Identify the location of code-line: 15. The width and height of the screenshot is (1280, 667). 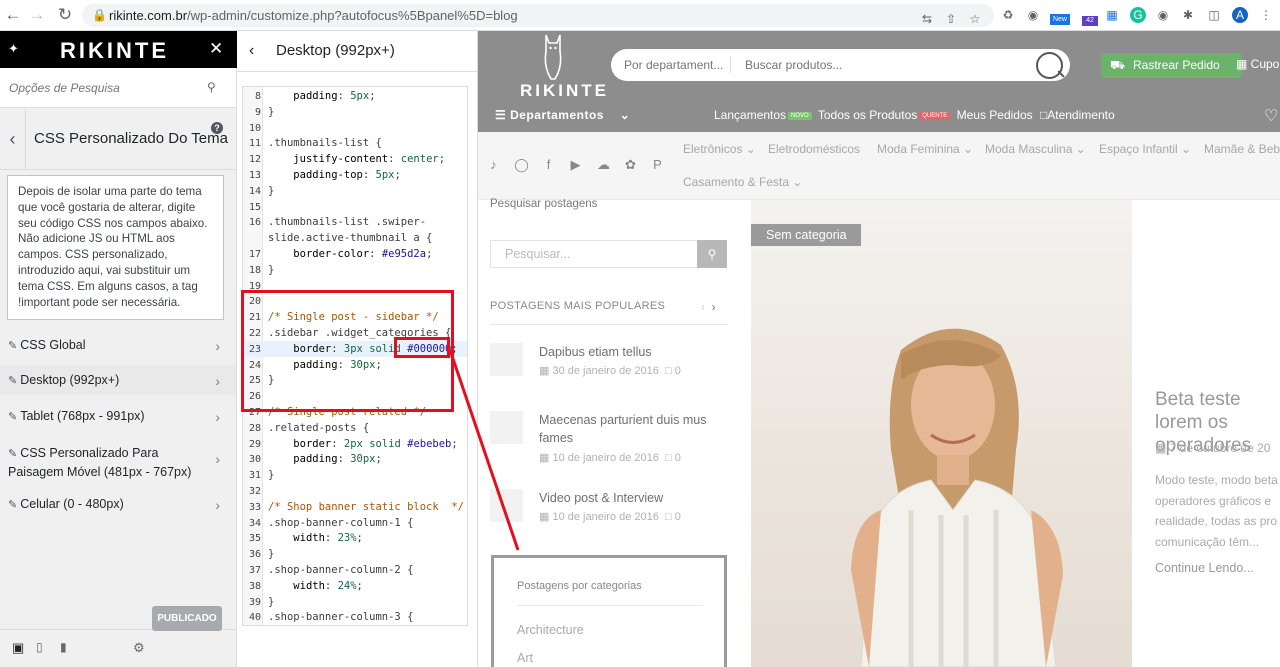
(355, 207).